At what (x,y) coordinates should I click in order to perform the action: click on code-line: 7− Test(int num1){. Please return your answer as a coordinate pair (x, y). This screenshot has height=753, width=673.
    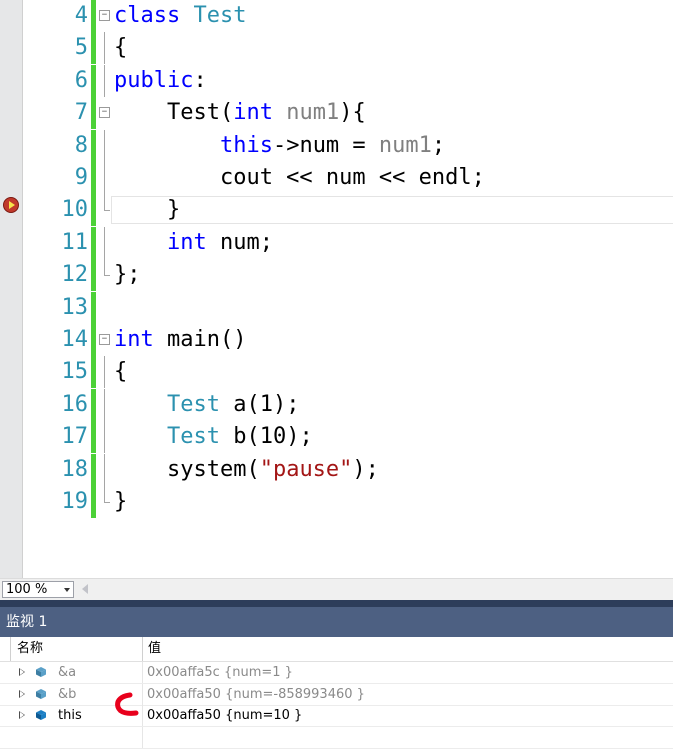
    Looking at the image, I should click on (336, 113).